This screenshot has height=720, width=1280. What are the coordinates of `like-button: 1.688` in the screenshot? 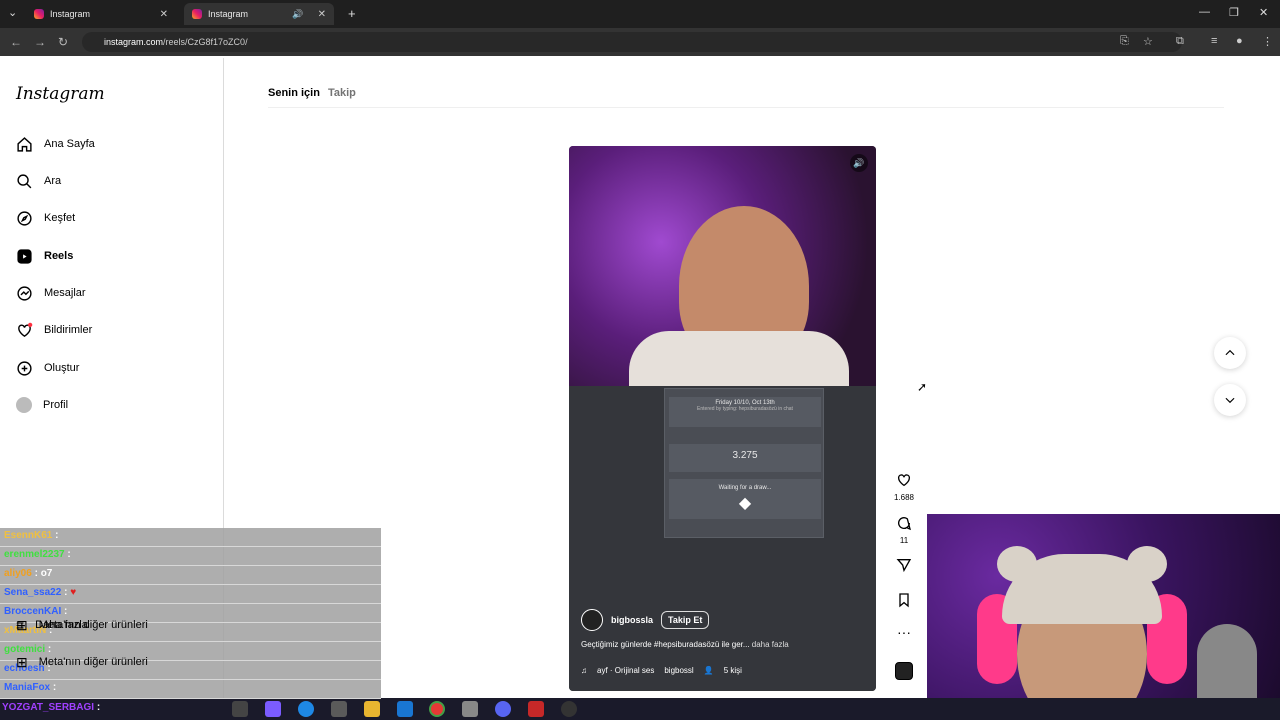 It's located at (904, 487).